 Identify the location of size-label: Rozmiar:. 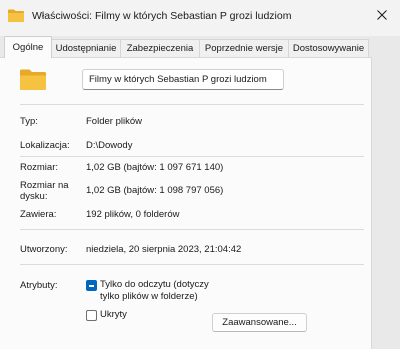
(39, 167).